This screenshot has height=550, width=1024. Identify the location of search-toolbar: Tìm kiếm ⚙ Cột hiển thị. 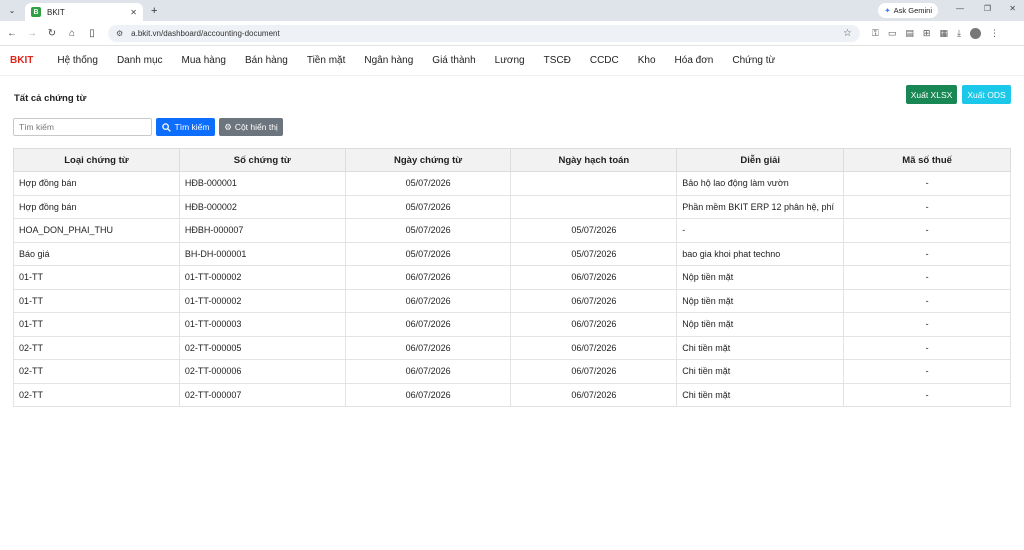
(512, 128).